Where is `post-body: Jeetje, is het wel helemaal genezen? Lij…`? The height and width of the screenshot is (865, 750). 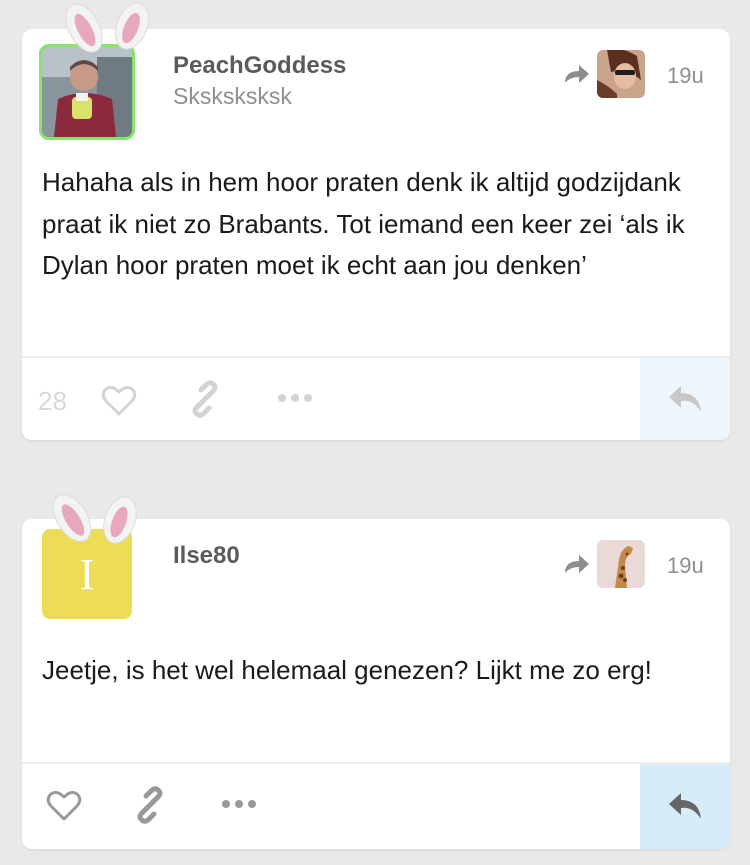
post-body: Jeetje, is het wel helemaal genezen? Lij… is located at coordinates (347, 670).